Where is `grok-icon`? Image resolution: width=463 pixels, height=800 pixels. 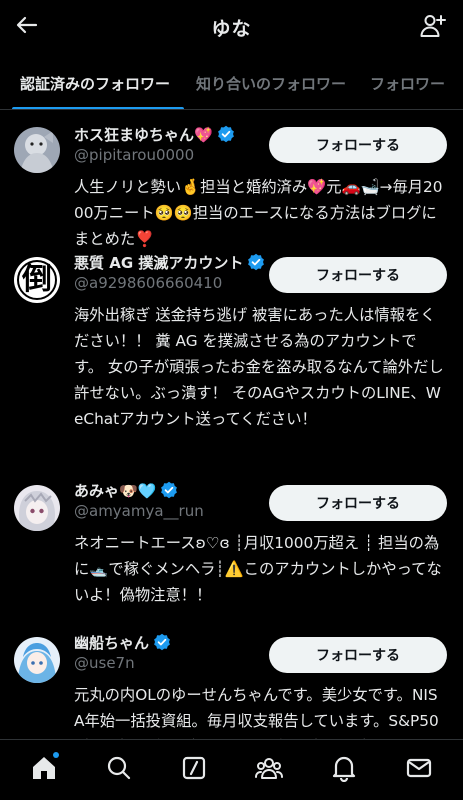 grok-icon is located at coordinates (194, 768).